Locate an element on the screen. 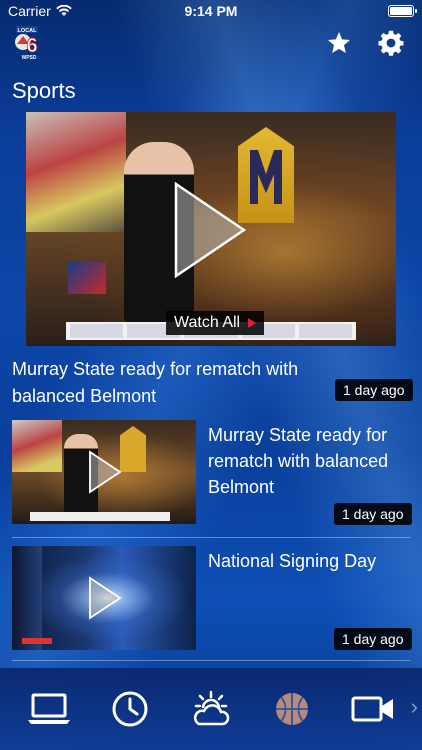 This screenshot has height=750, width=422. station-logo: LOCAL 6 WPSD is located at coordinates (26, 43).